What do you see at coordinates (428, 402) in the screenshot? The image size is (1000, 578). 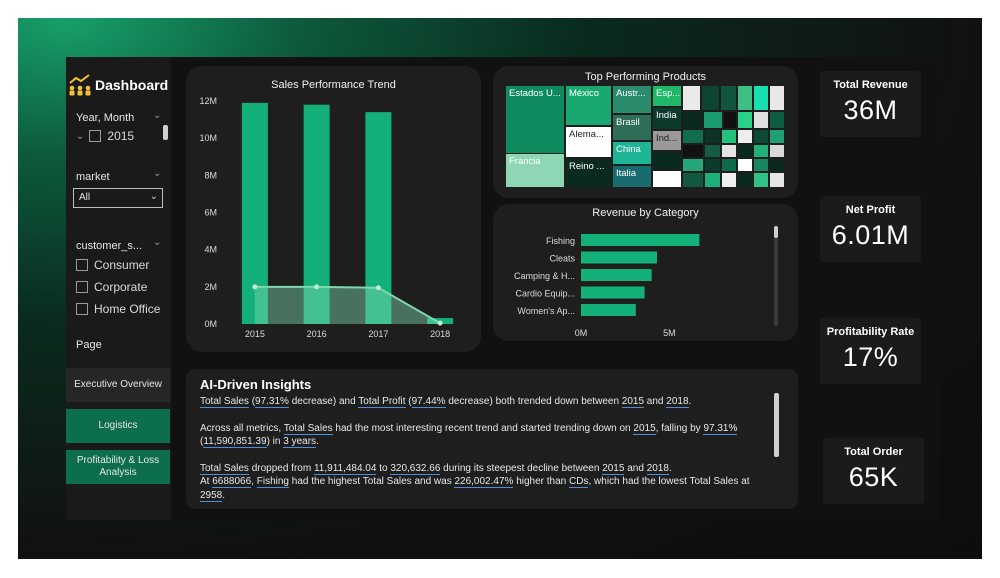 I see `value-link: 97.44%` at bounding box center [428, 402].